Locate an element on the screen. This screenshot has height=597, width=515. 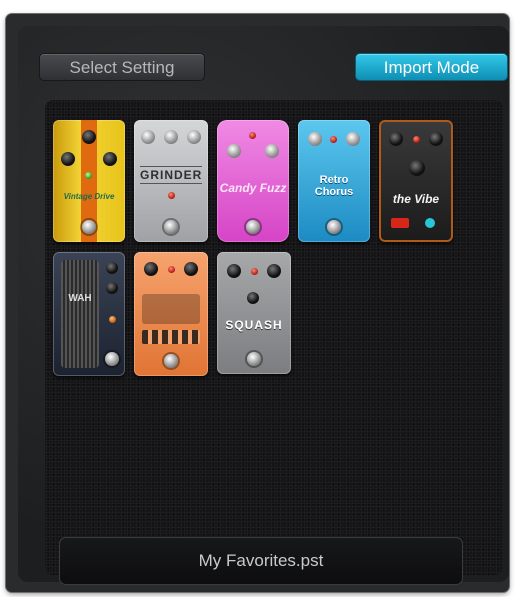
pedal-candy-fuzz: Candy Fuzz is located at coordinates (253, 181).